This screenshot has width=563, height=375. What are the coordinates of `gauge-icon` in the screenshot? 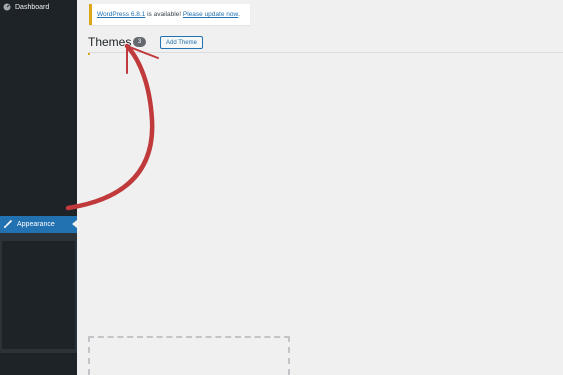 It's located at (7, 7).